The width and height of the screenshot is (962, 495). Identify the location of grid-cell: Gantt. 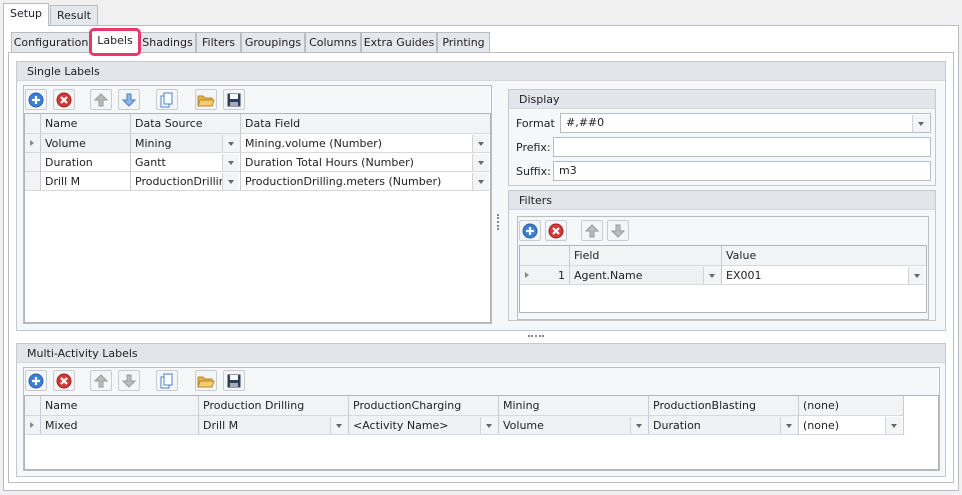
(186, 162).